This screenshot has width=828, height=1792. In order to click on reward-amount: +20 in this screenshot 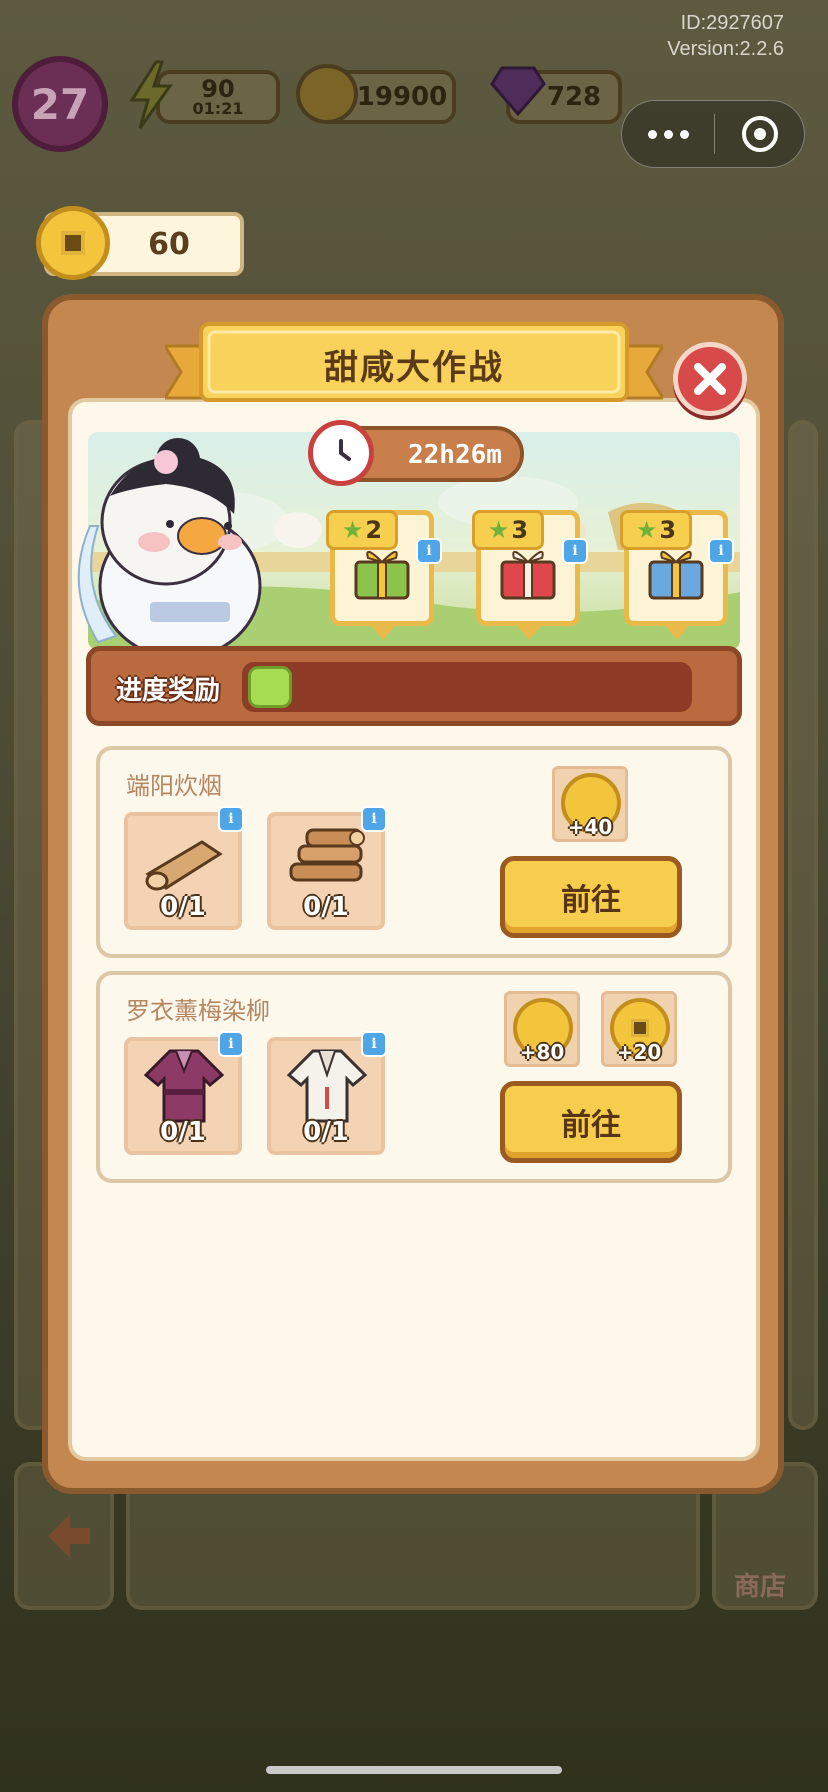, I will do `click(639, 1052)`.